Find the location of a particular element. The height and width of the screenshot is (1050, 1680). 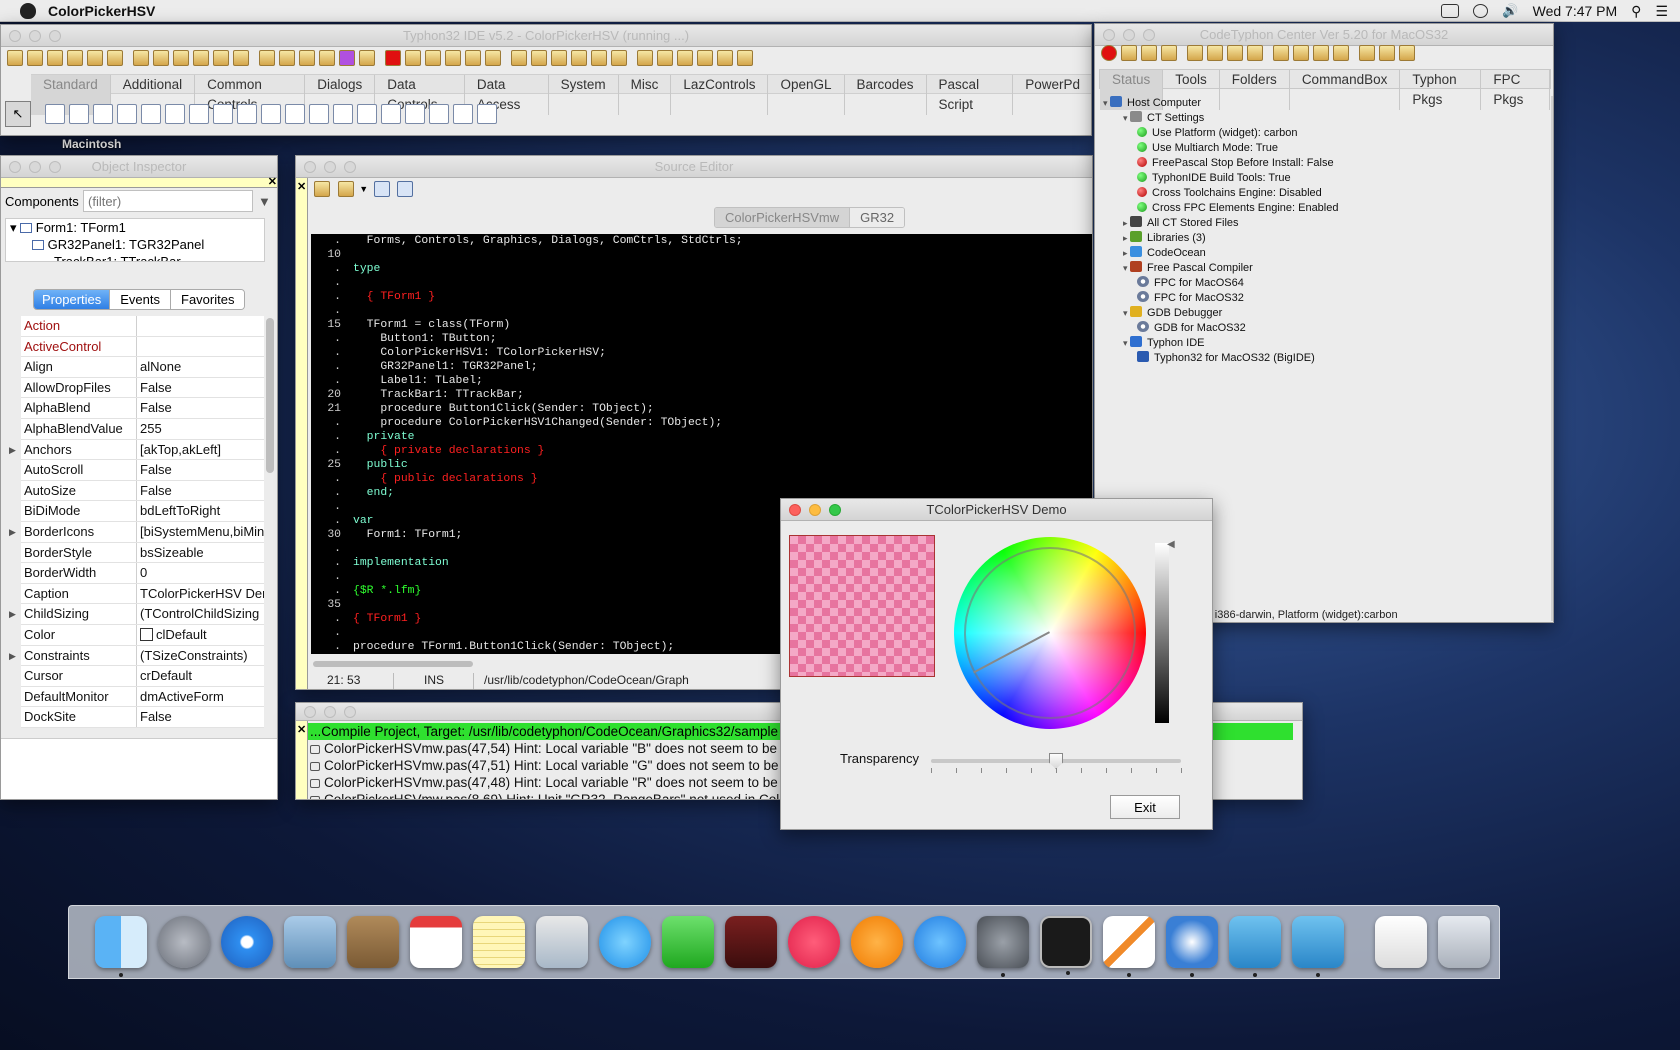

action-list-component-icon is located at coordinates (463, 114).